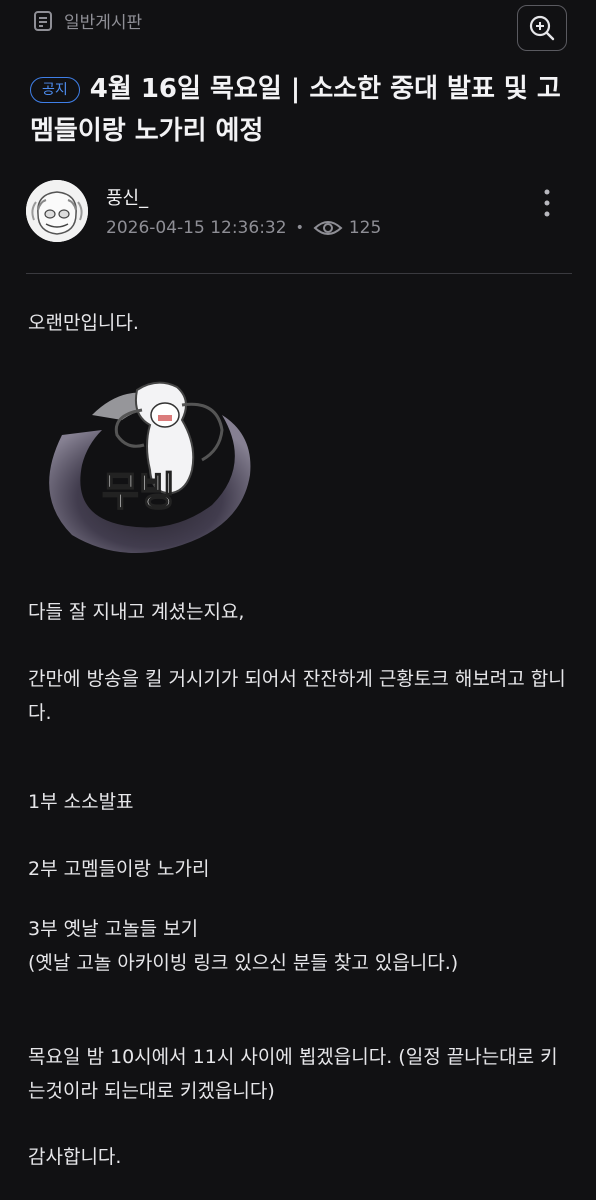  I want to click on zoom-in-icon, so click(542, 28).